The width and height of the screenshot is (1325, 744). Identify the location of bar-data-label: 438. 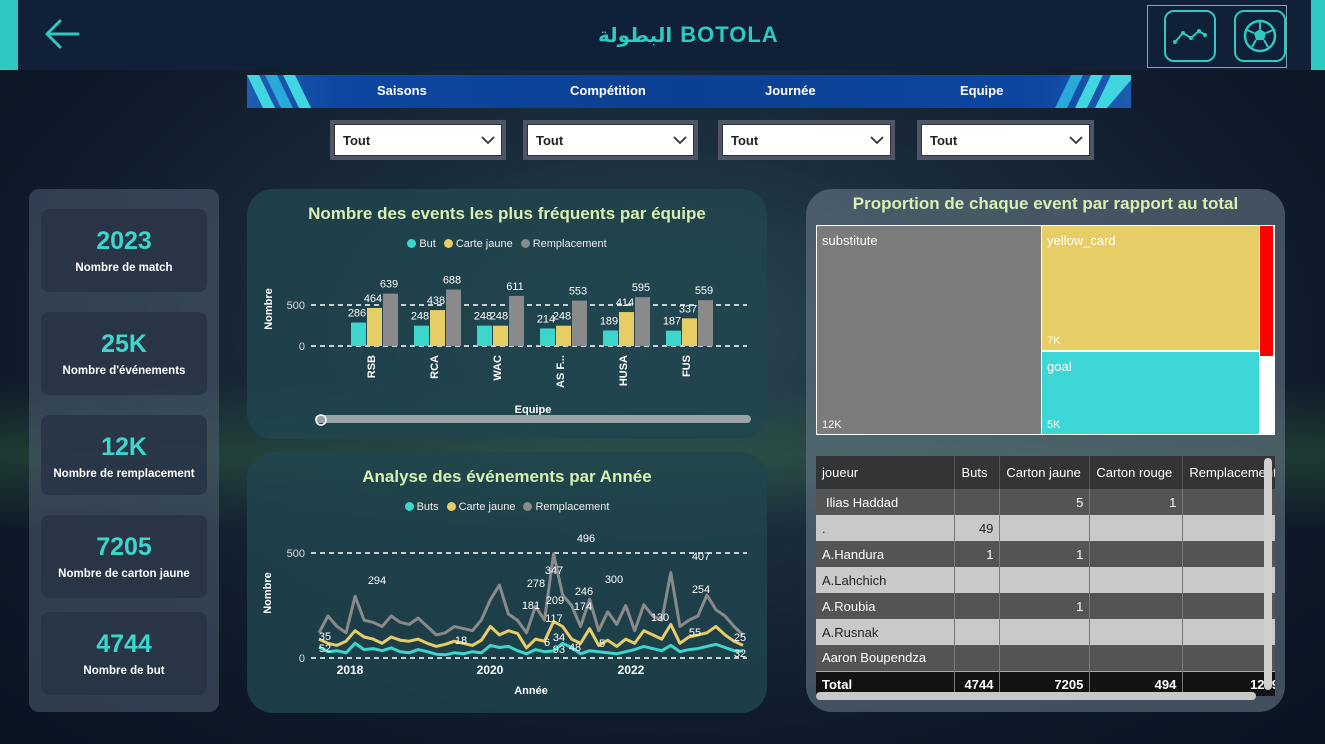
(436, 301).